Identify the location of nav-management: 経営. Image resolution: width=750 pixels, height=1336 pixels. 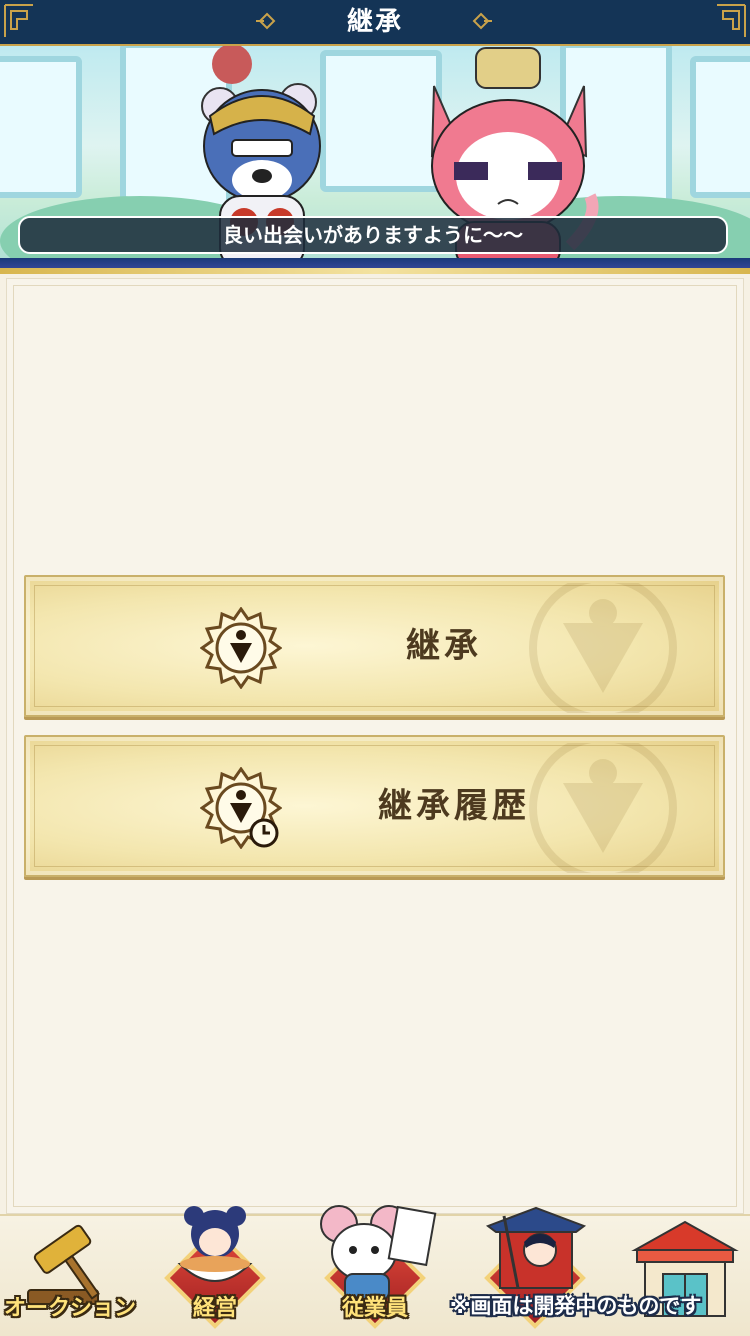
(215, 1271).